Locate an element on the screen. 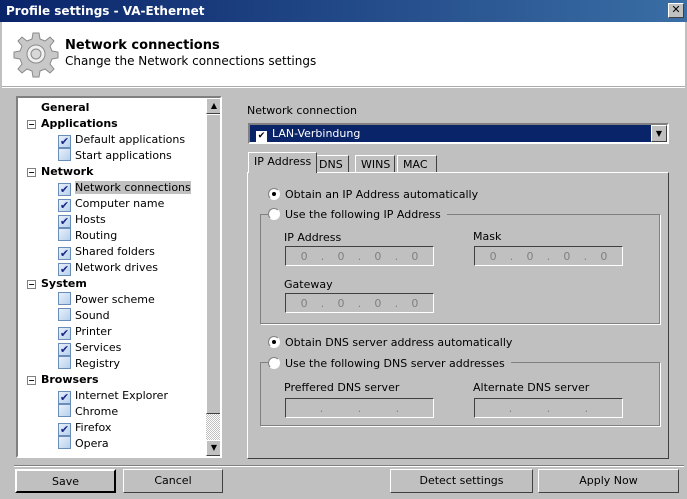 The height and width of the screenshot is (499, 687). tree-category-label: Network is located at coordinates (67, 171).